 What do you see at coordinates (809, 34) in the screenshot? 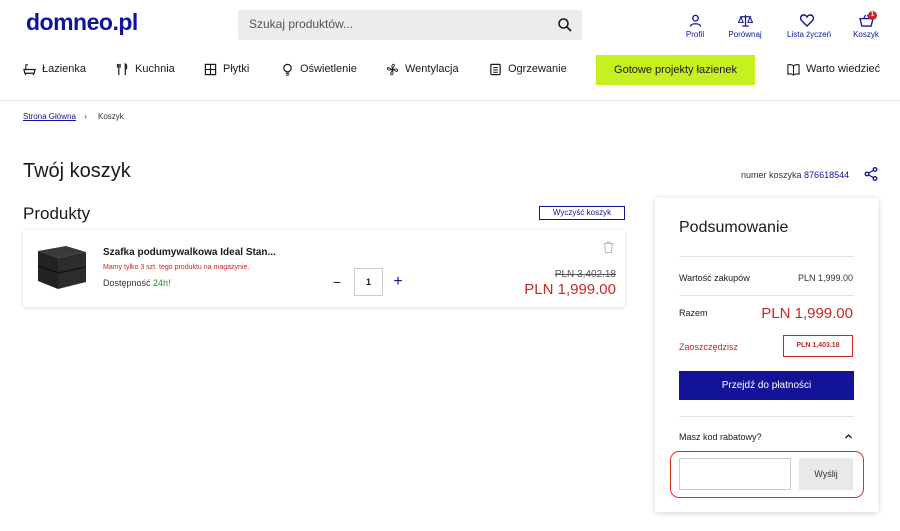
I see `wishlist-label: Lista życzeń` at bounding box center [809, 34].